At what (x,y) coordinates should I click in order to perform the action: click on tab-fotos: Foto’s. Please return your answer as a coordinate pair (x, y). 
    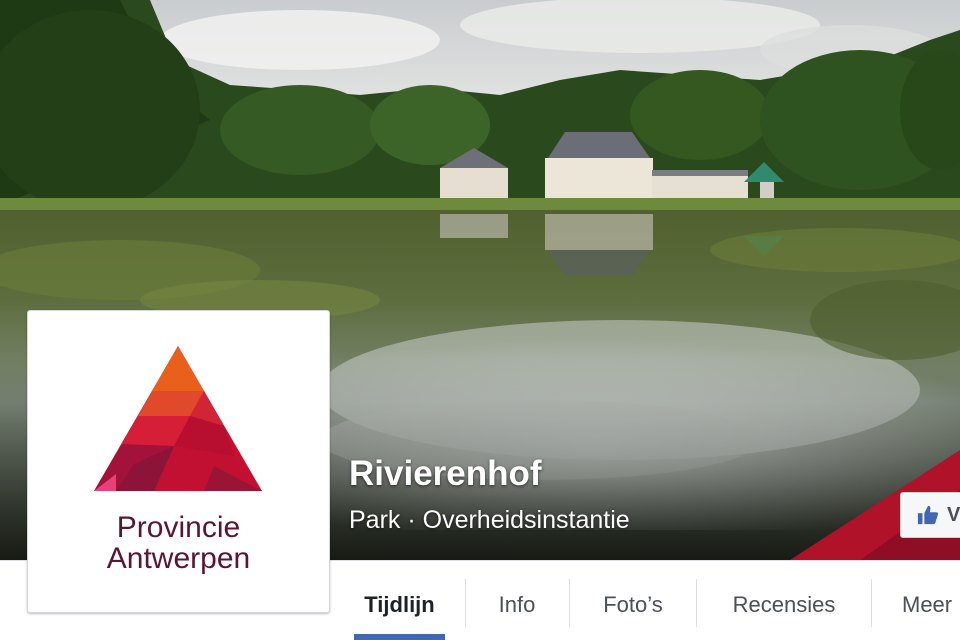
    Looking at the image, I should click on (633, 600).